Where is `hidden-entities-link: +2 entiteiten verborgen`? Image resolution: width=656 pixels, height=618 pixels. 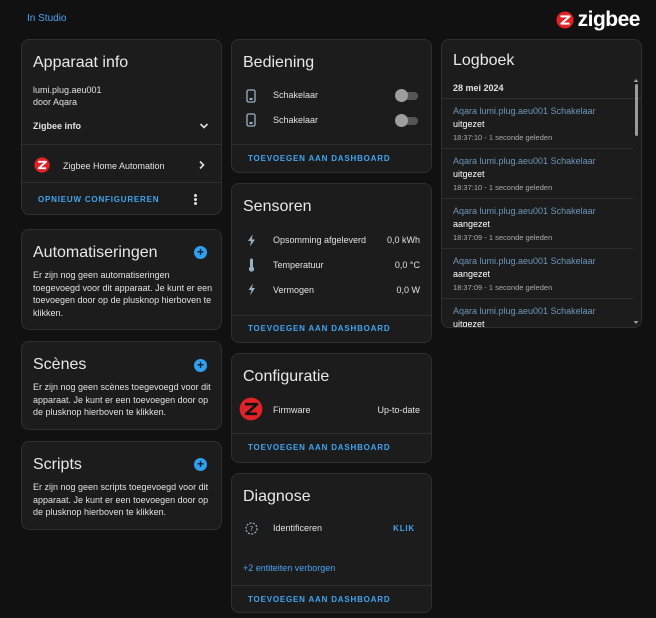
hidden-entities-link: +2 entiteiten verborgen is located at coordinates (289, 568).